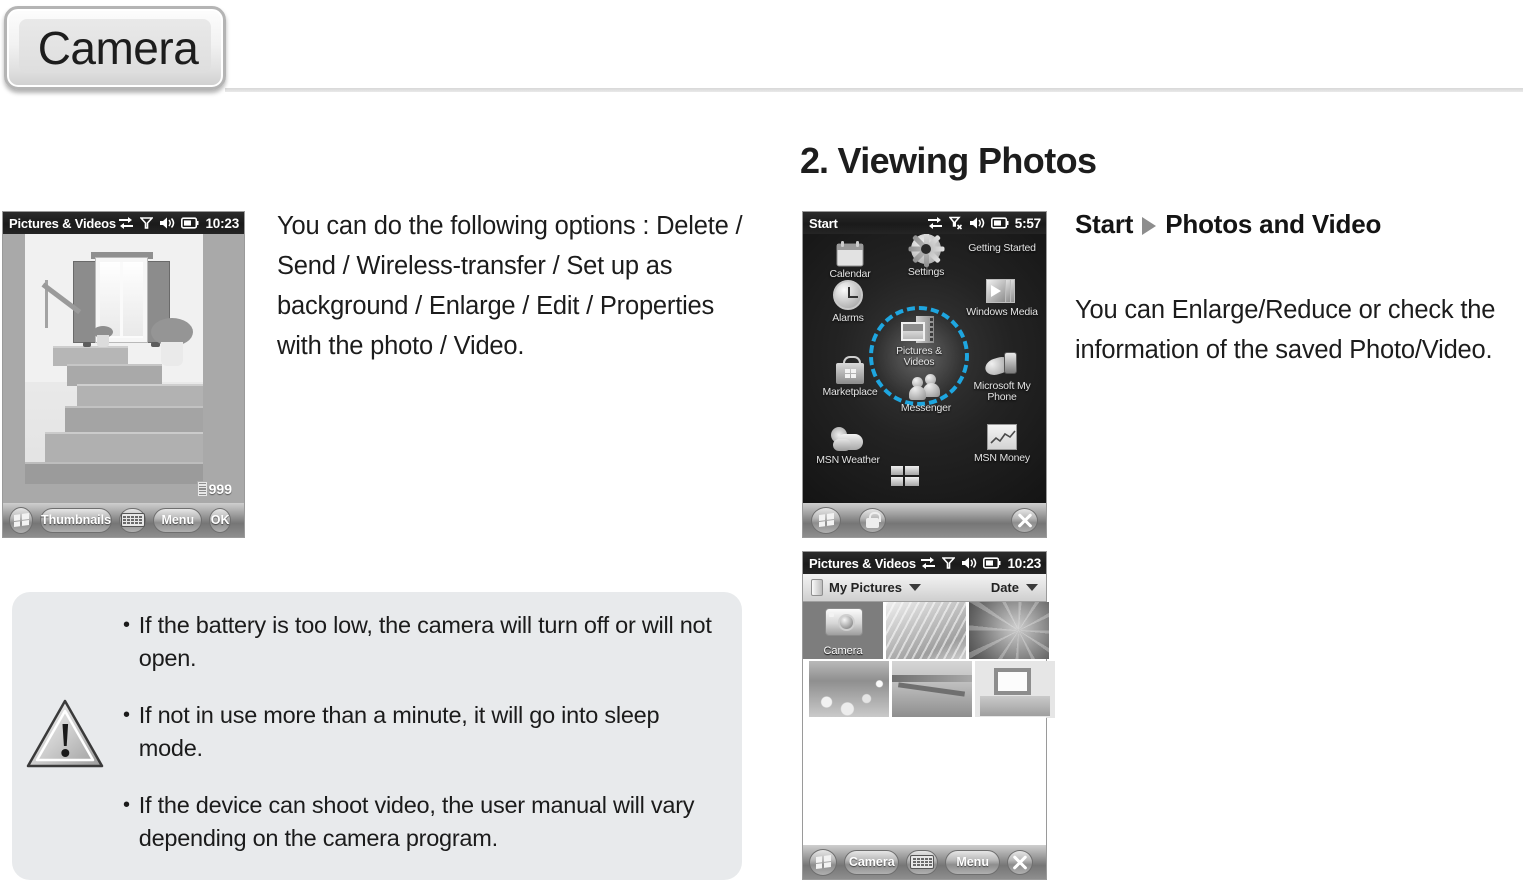  I want to click on house-thumbnail-image, so click(1015, 689).